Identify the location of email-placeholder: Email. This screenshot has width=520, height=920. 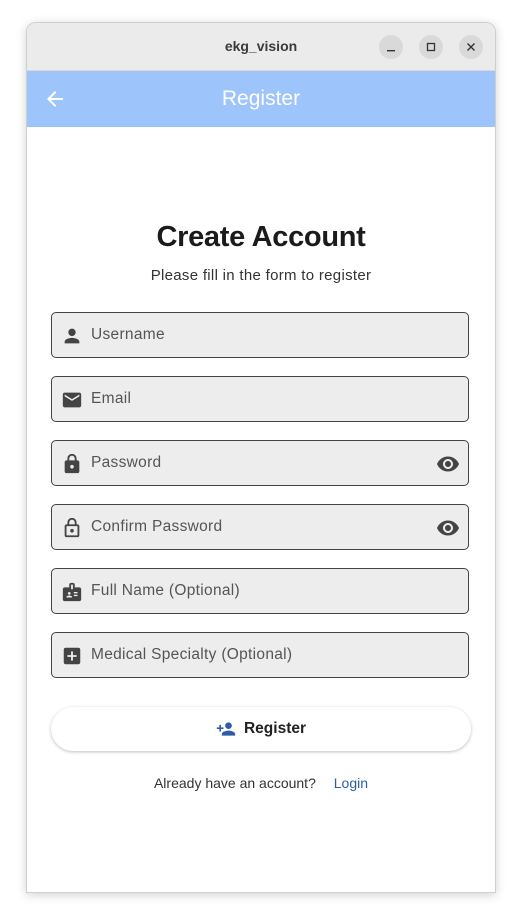
(111, 398).